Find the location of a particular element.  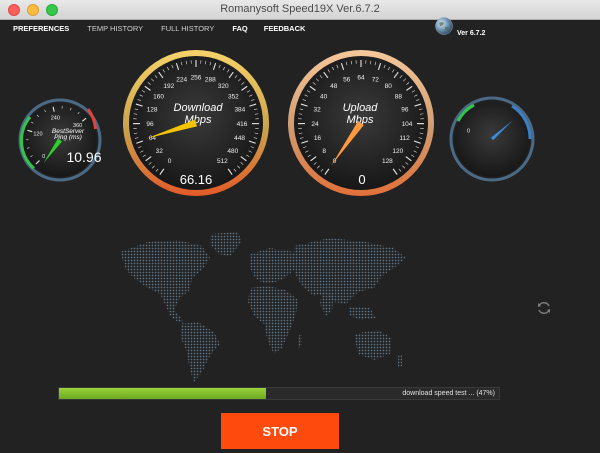

gauge-tick-label: 72 is located at coordinates (376, 80).